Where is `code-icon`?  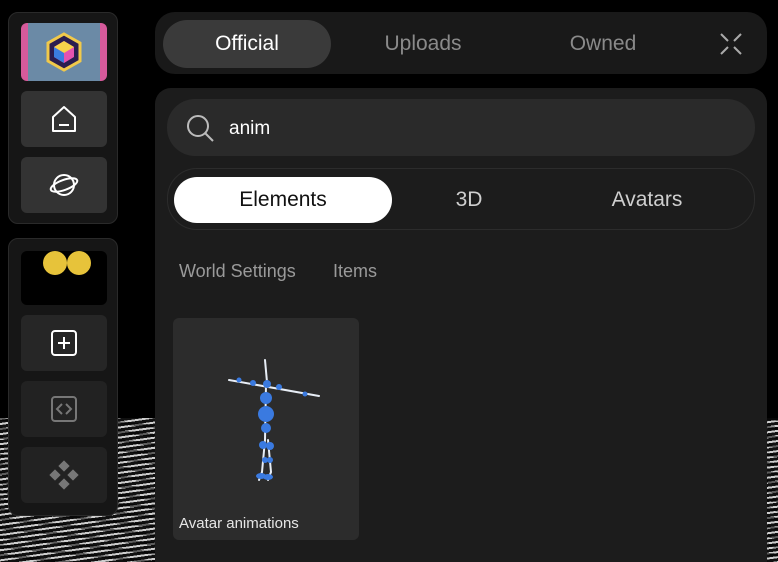 code-icon is located at coordinates (64, 409).